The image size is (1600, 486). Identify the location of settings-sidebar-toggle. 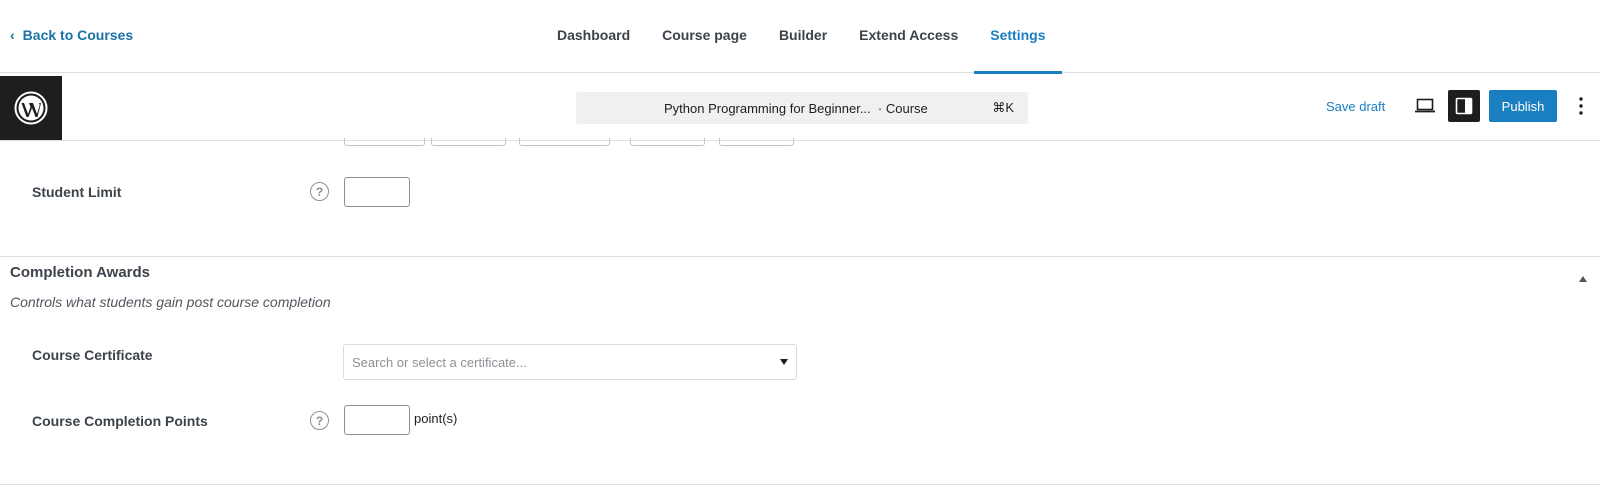
(1464, 106).